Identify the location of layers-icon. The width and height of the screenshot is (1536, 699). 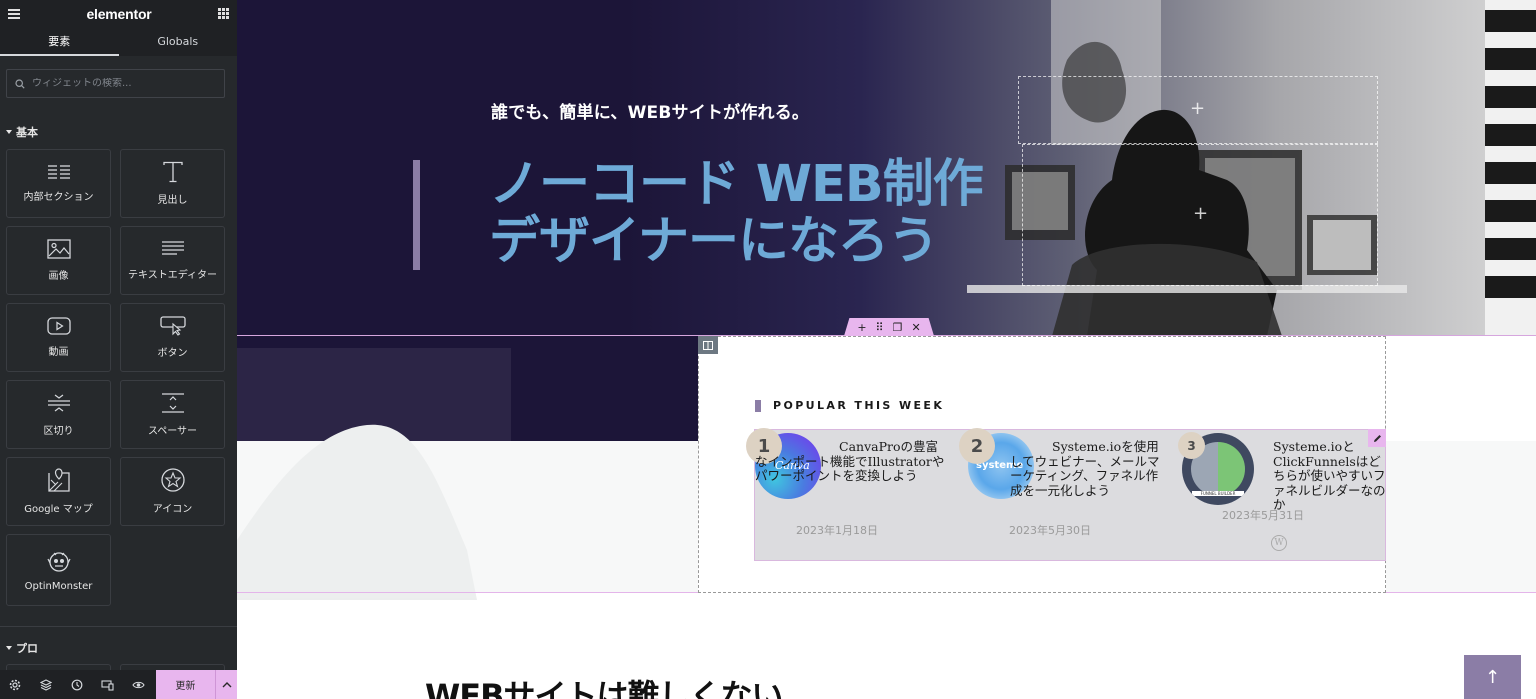
(46, 684).